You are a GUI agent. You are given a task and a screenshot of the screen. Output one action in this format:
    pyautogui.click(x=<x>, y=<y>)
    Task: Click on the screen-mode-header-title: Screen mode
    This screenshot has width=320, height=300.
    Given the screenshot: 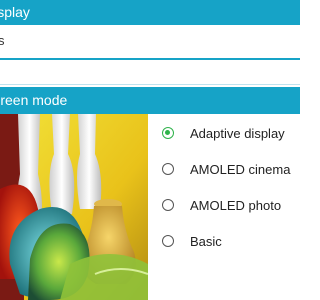 What is the action you would take?
    pyautogui.click(x=34, y=100)
    